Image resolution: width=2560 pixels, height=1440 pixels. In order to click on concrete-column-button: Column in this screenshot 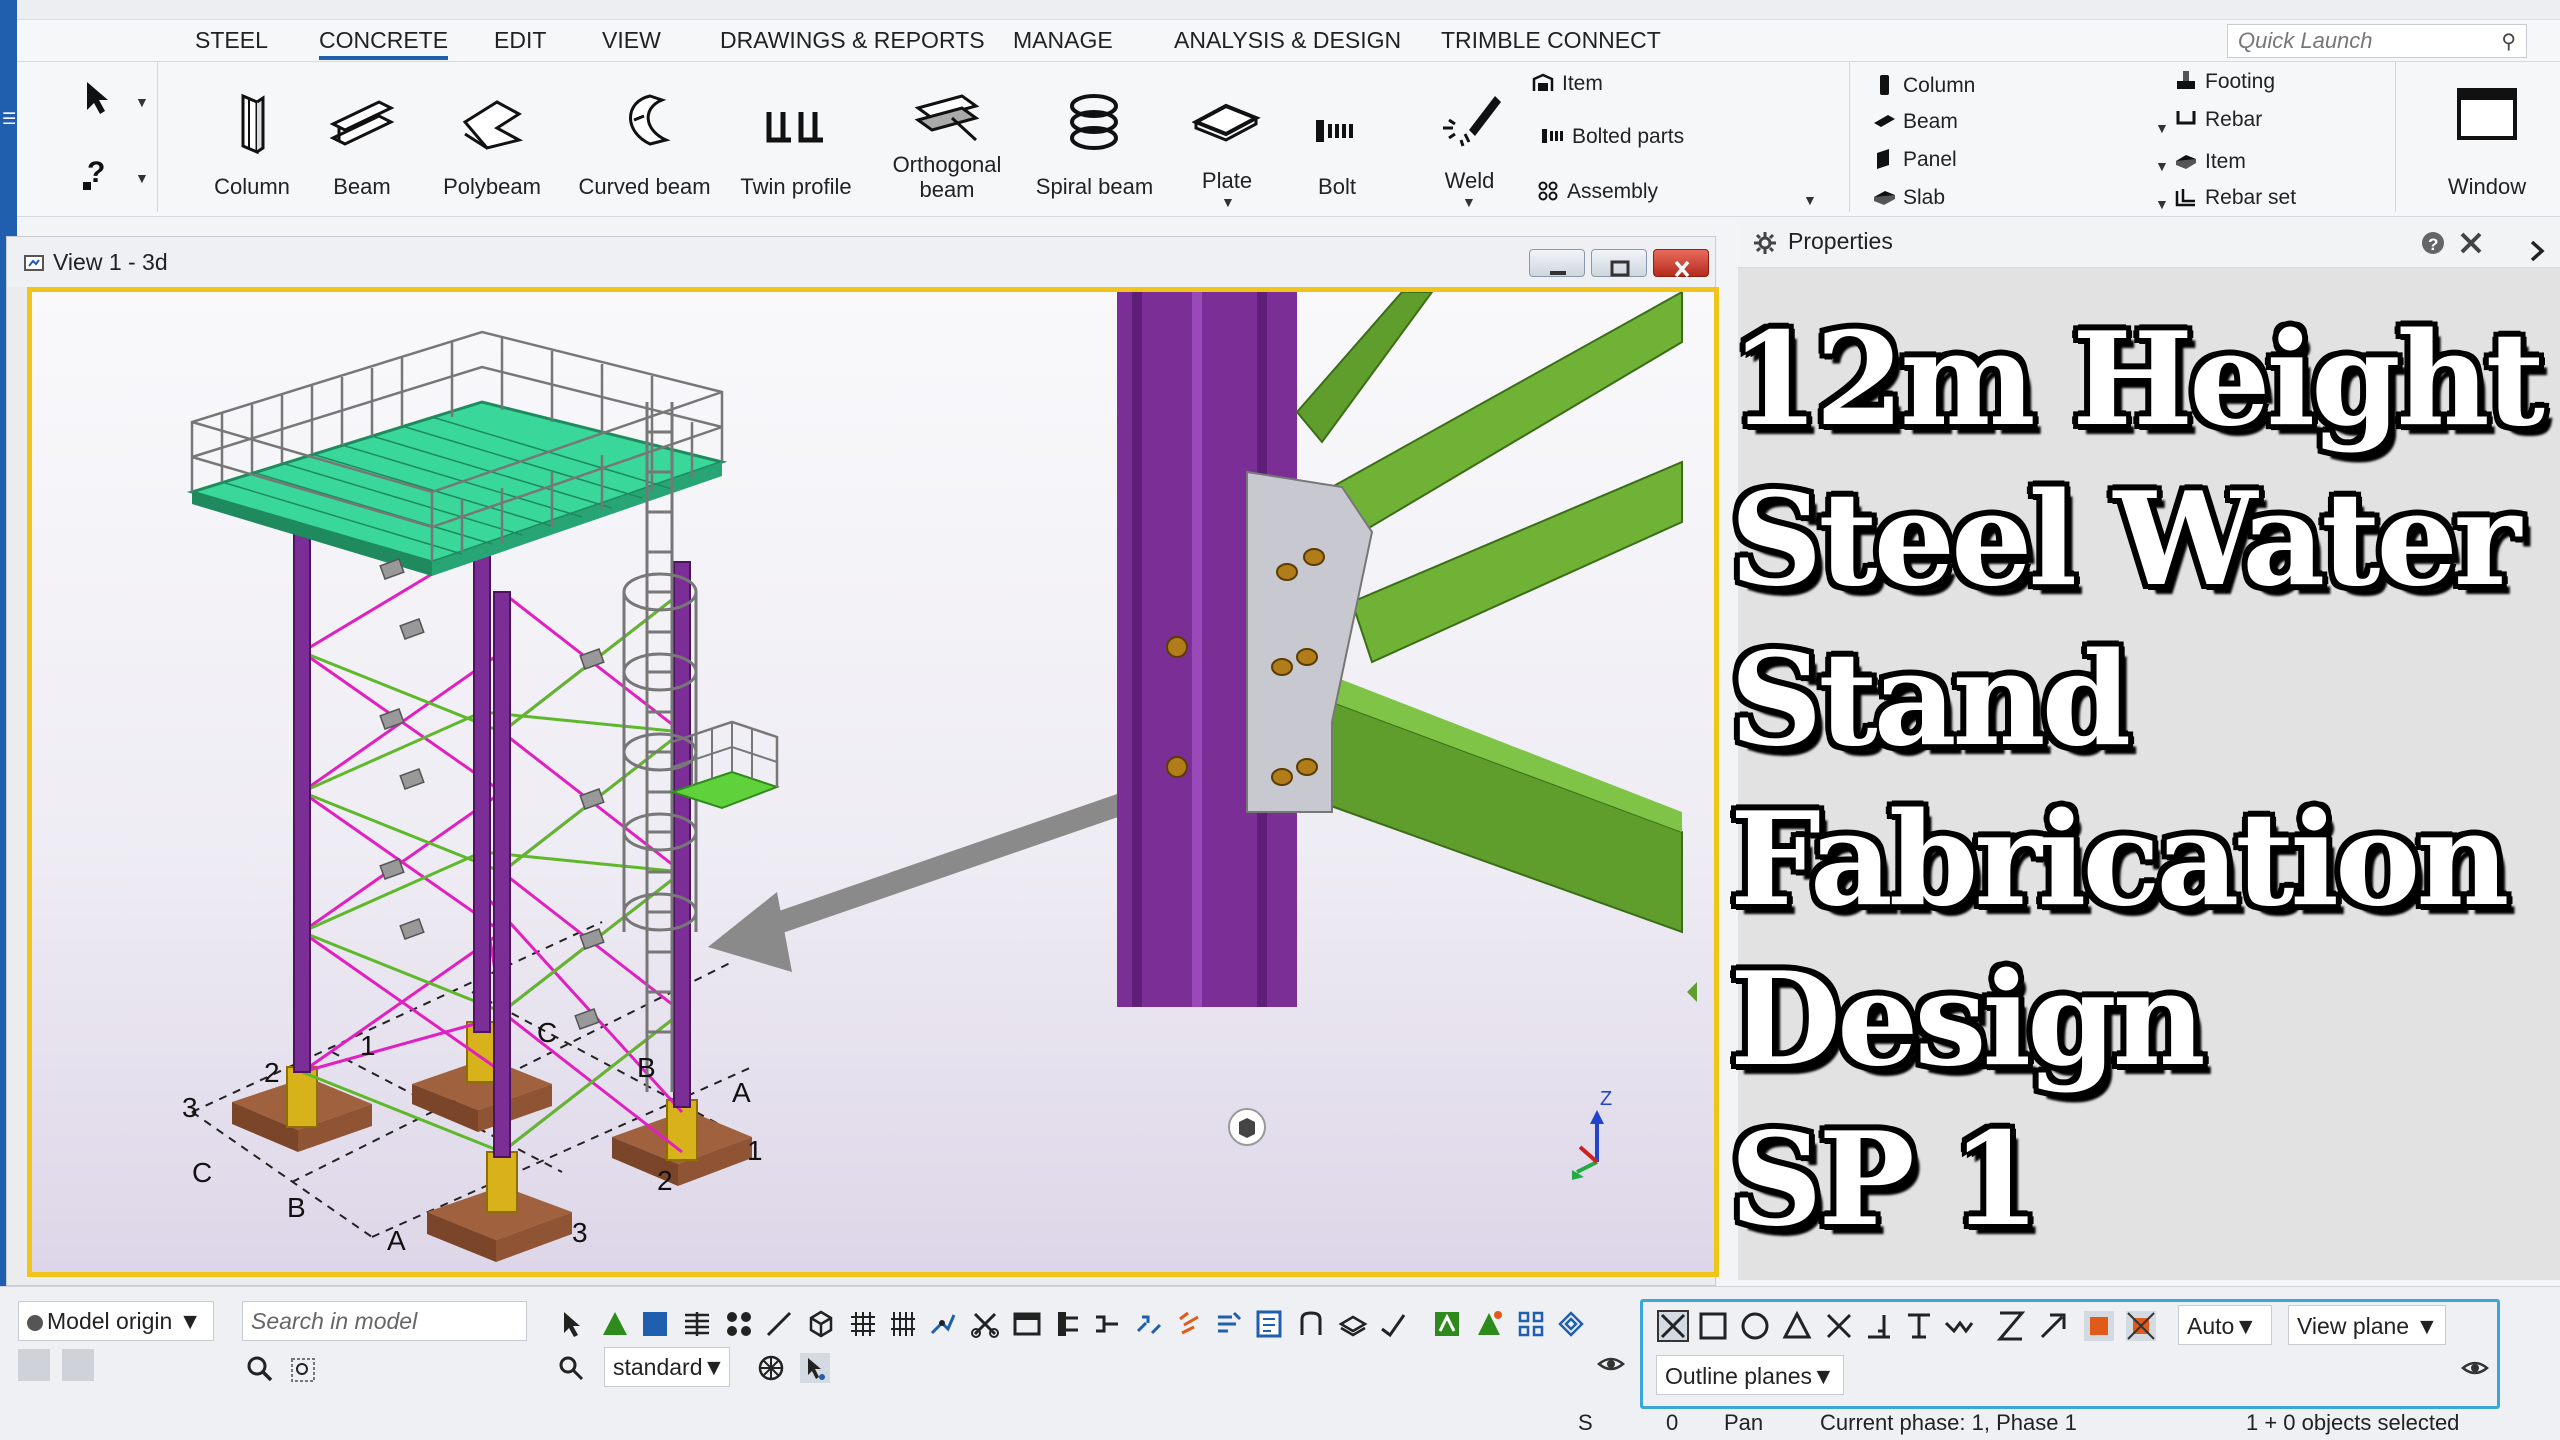, I will do `click(1924, 86)`.